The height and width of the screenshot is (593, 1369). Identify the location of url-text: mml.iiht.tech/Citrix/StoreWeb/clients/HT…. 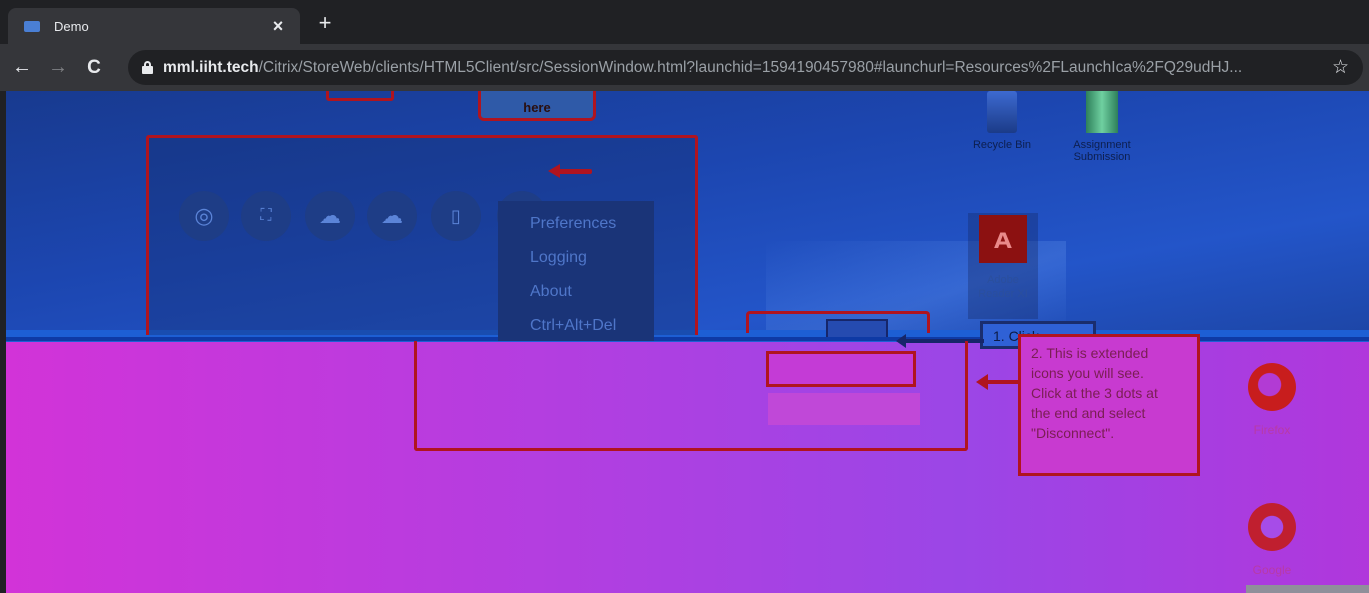
(741, 68).